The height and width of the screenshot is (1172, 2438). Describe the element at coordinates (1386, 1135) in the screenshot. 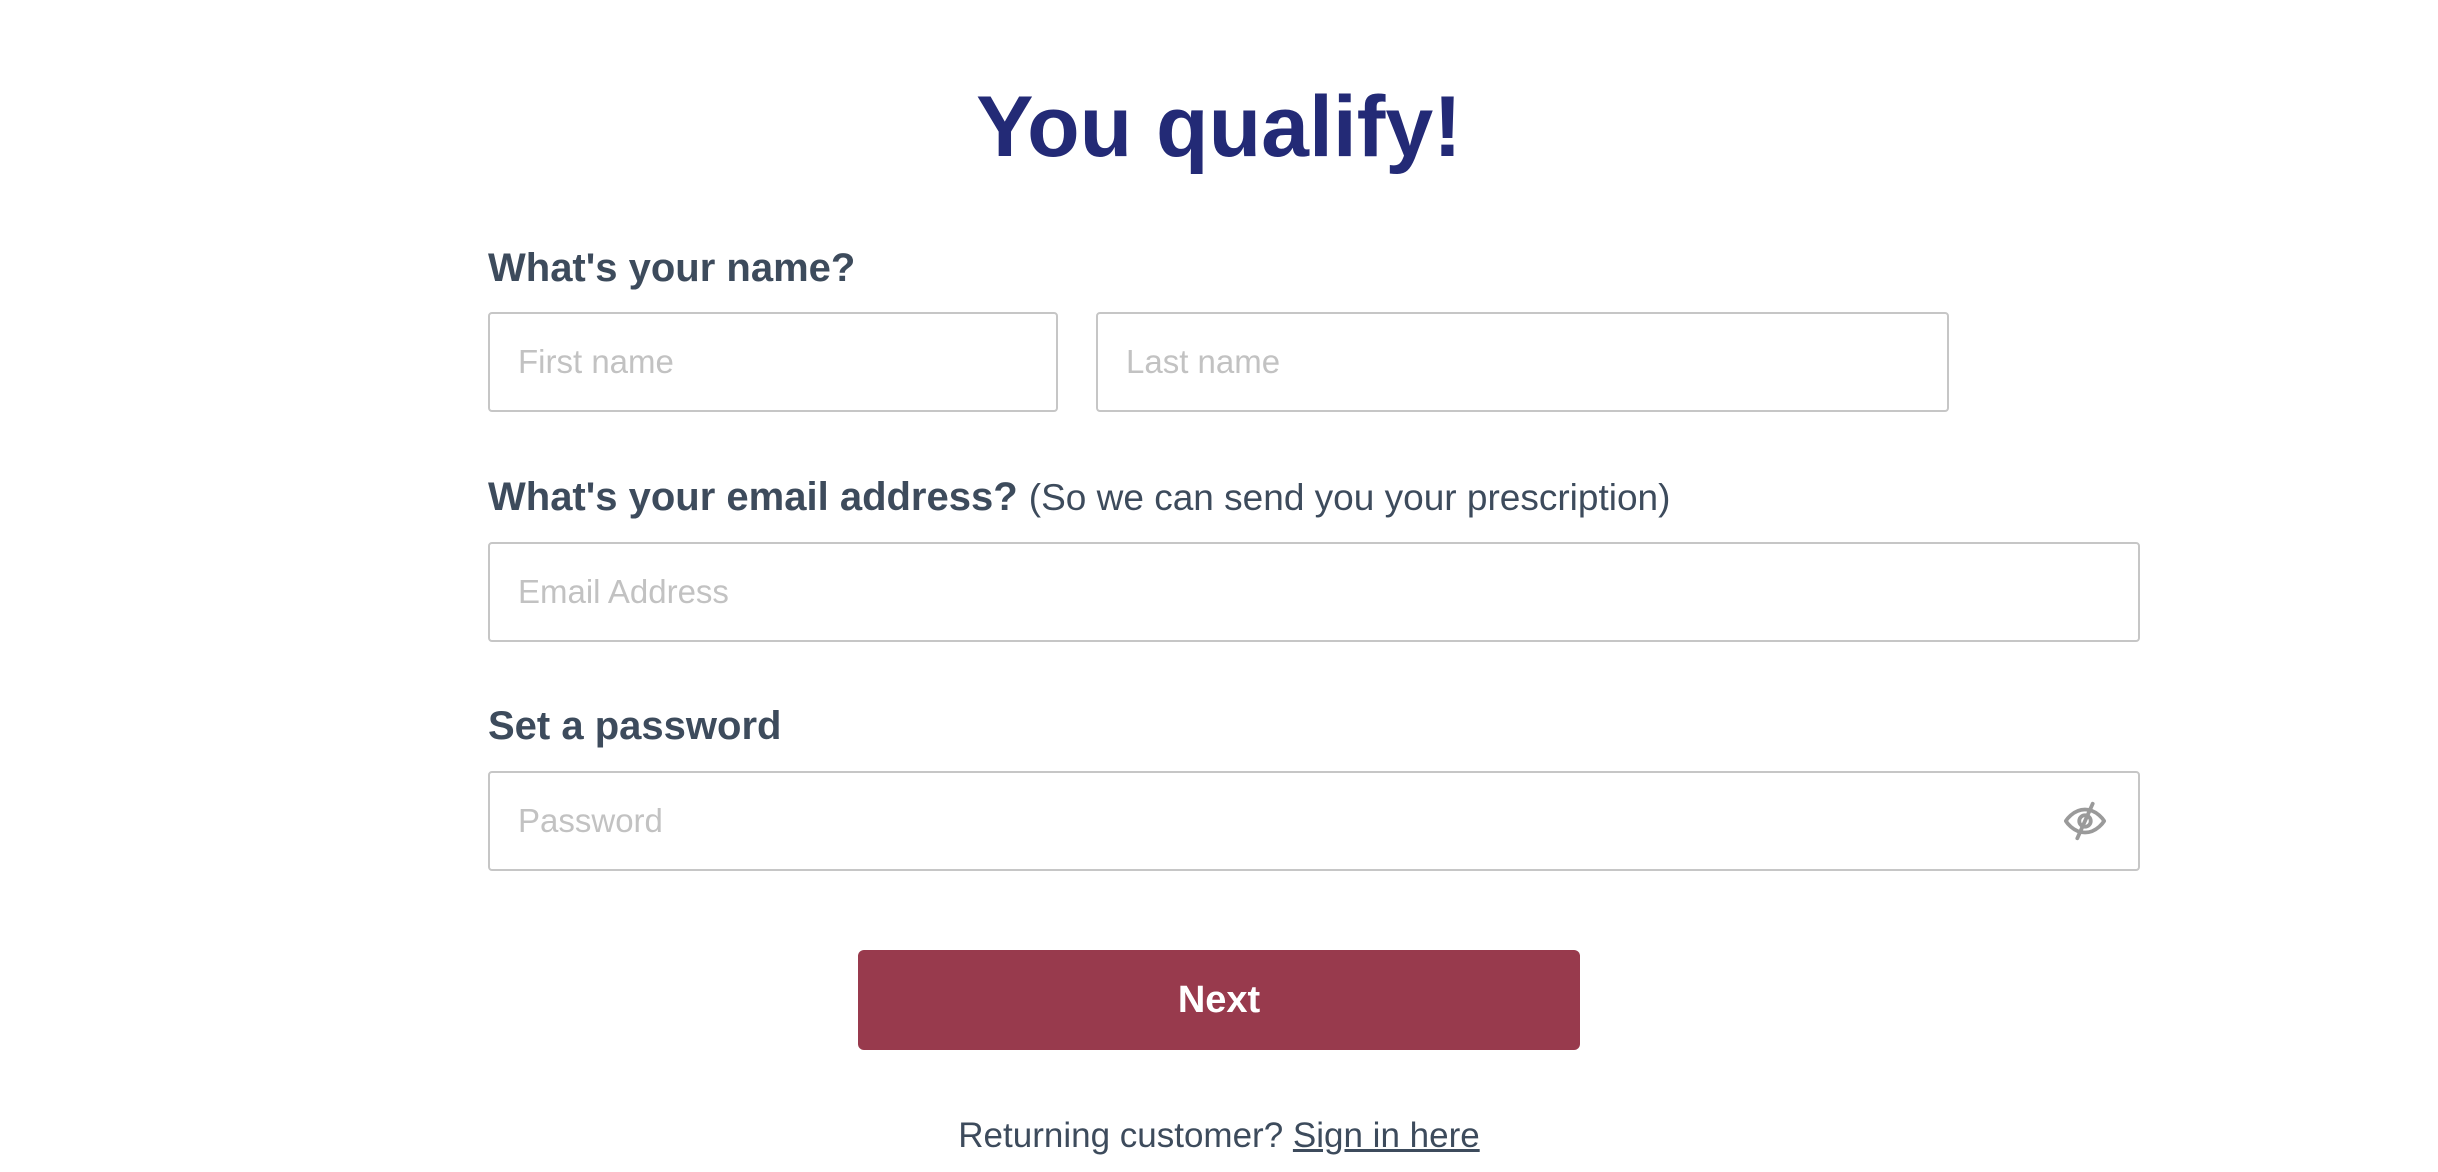

I see `sign-in-link: Sign in here` at that location.